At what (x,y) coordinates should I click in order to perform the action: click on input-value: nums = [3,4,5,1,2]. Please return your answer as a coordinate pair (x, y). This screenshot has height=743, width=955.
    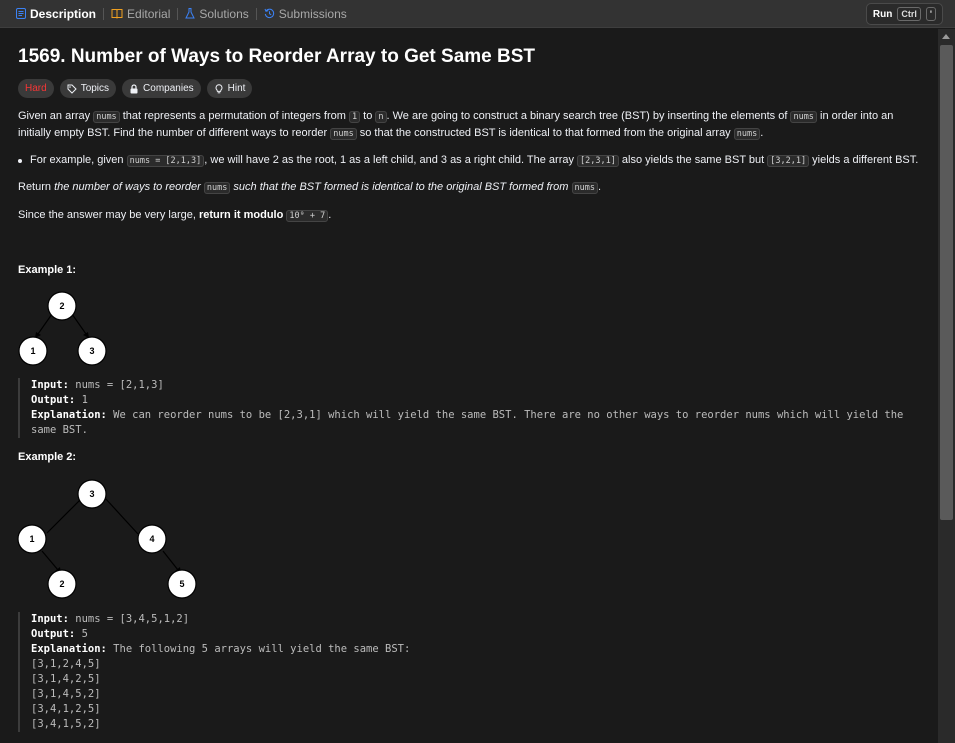
    Looking at the image, I should click on (129, 619).